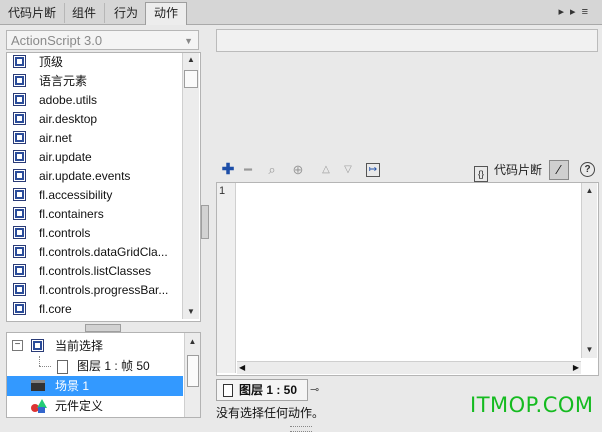 Image resolution: width=602 pixels, height=432 pixels. I want to click on tree-scroll-thumb, so click(191, 79).